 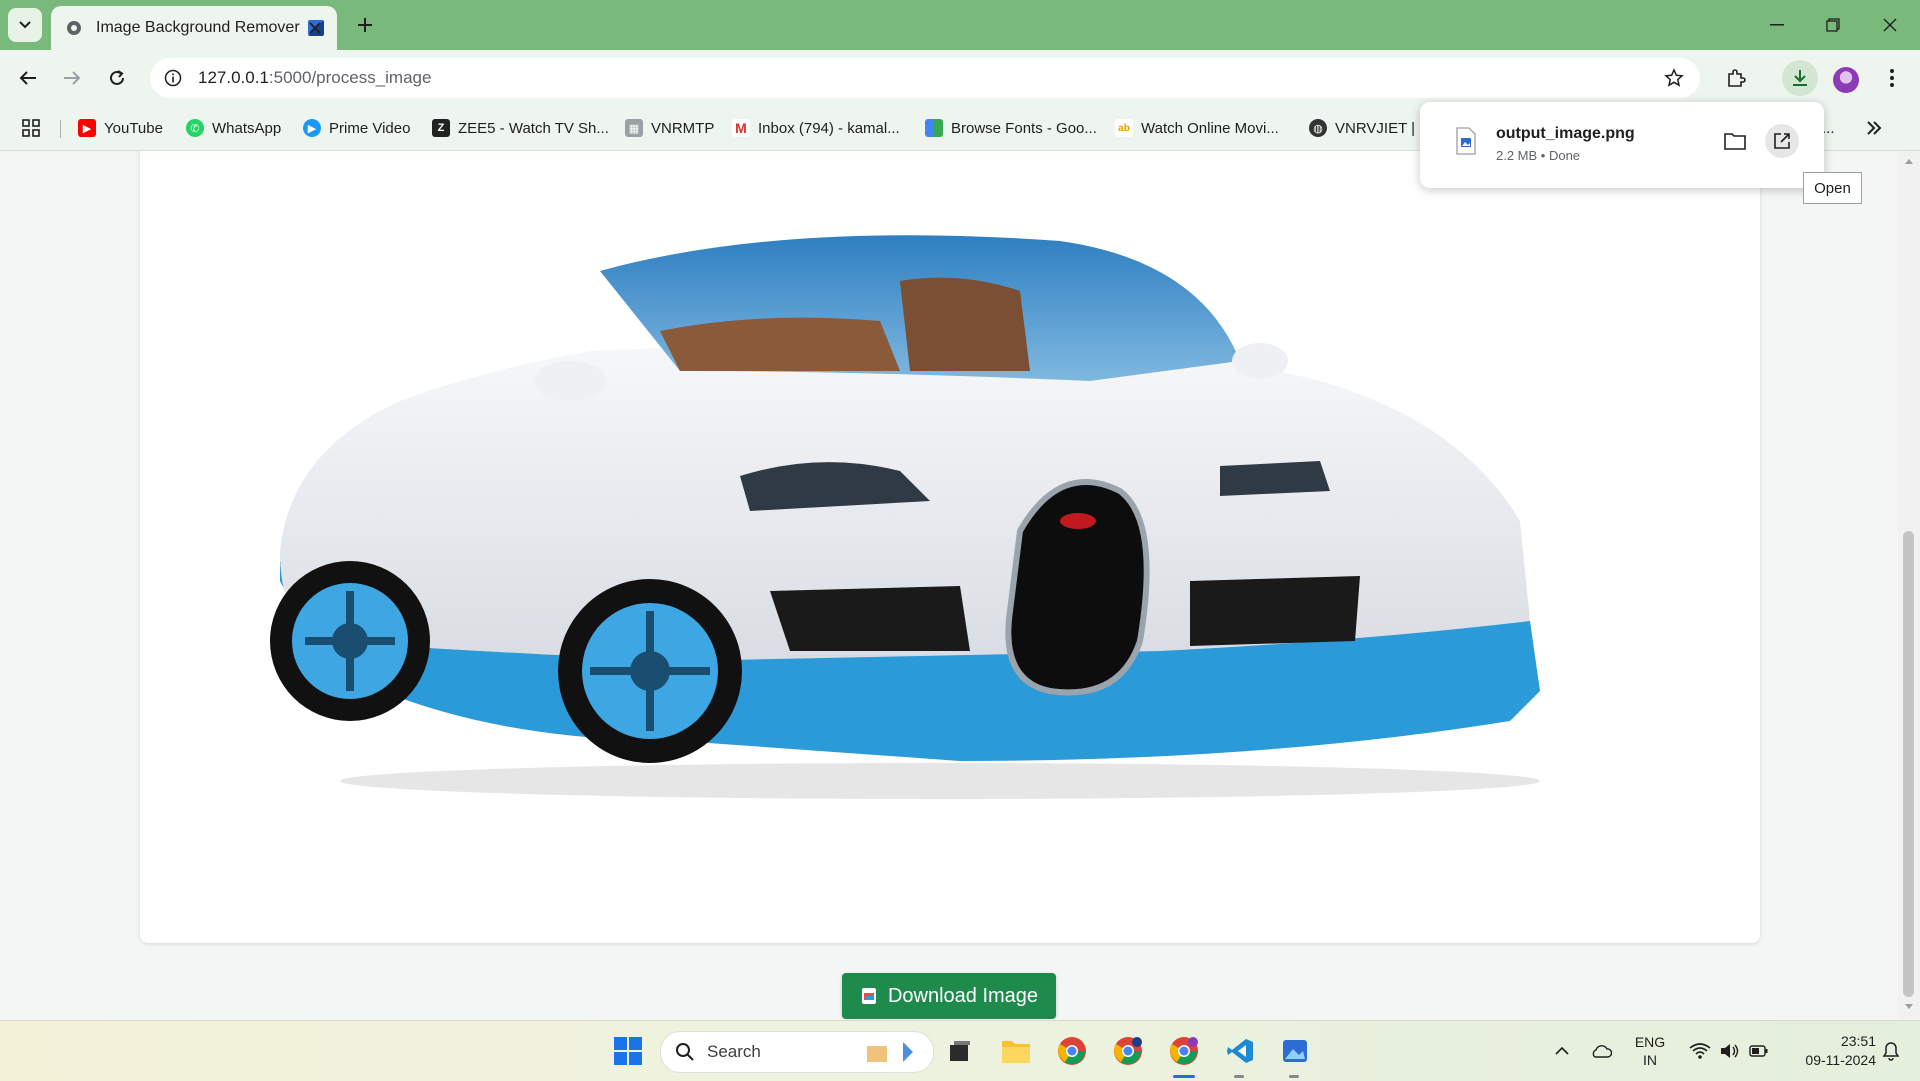 I want to click on chevron-up-icon, so click(x=1562, y=1050).